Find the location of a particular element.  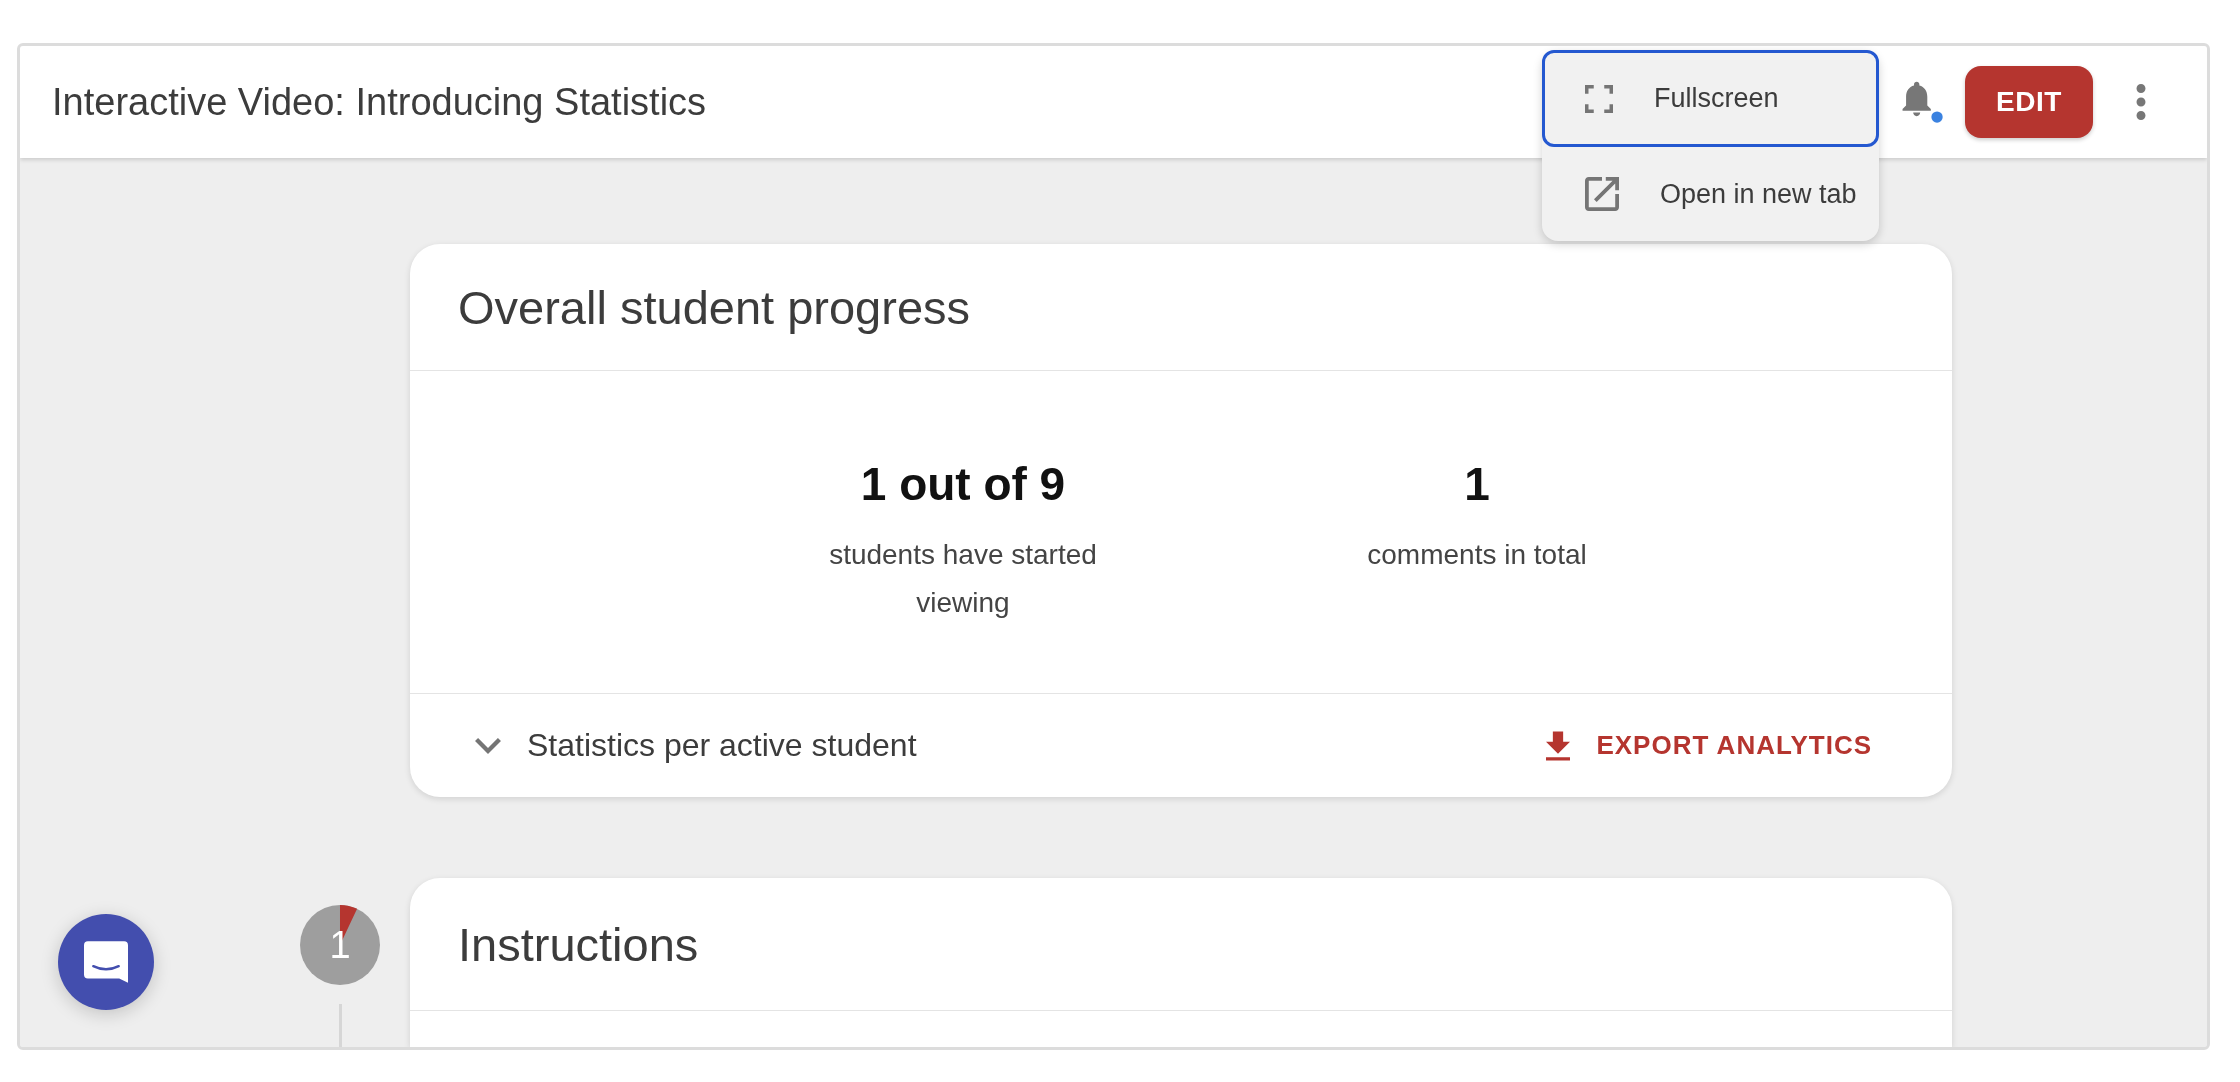

card-title: Instructions is located at coordinates (578, 944).